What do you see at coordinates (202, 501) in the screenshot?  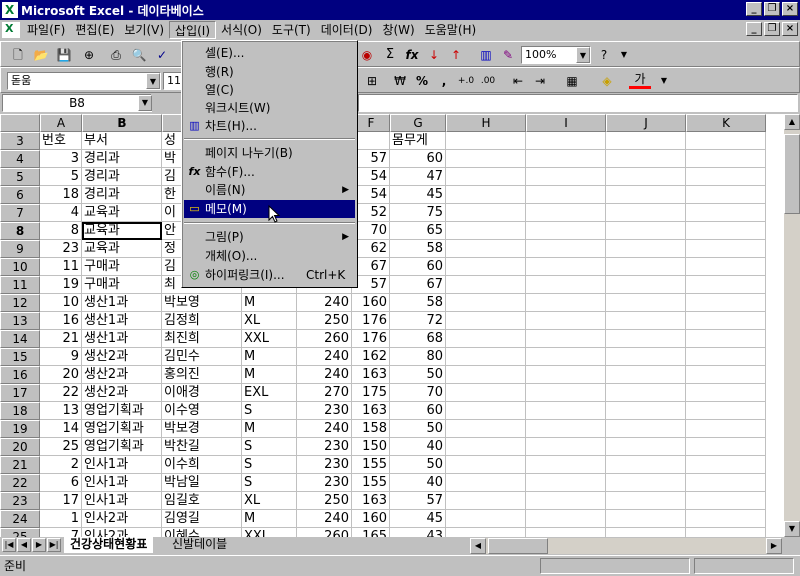 I see `table-cell: 임길호` at bounding box center [202, 501].